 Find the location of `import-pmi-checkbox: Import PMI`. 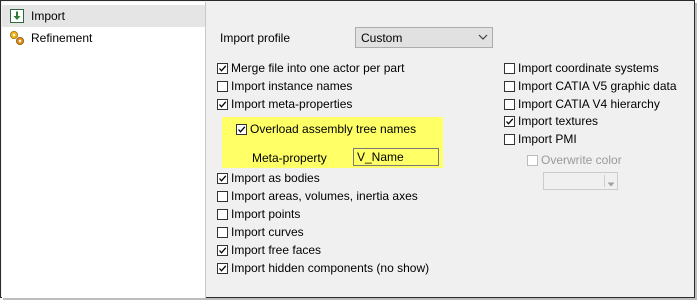

import-pmi-checkbox: Import PMI is located at coordinates (540, 139).